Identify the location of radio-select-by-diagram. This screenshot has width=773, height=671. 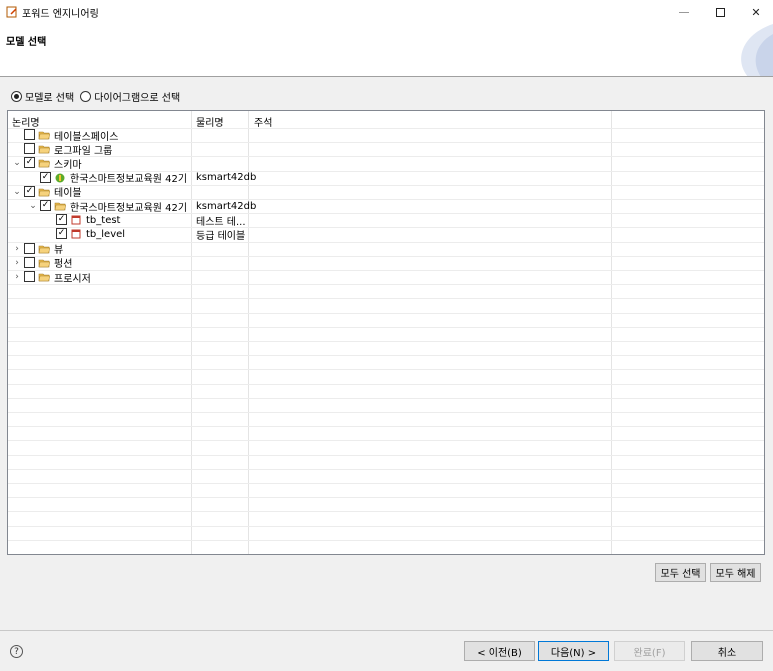
(86, 96).